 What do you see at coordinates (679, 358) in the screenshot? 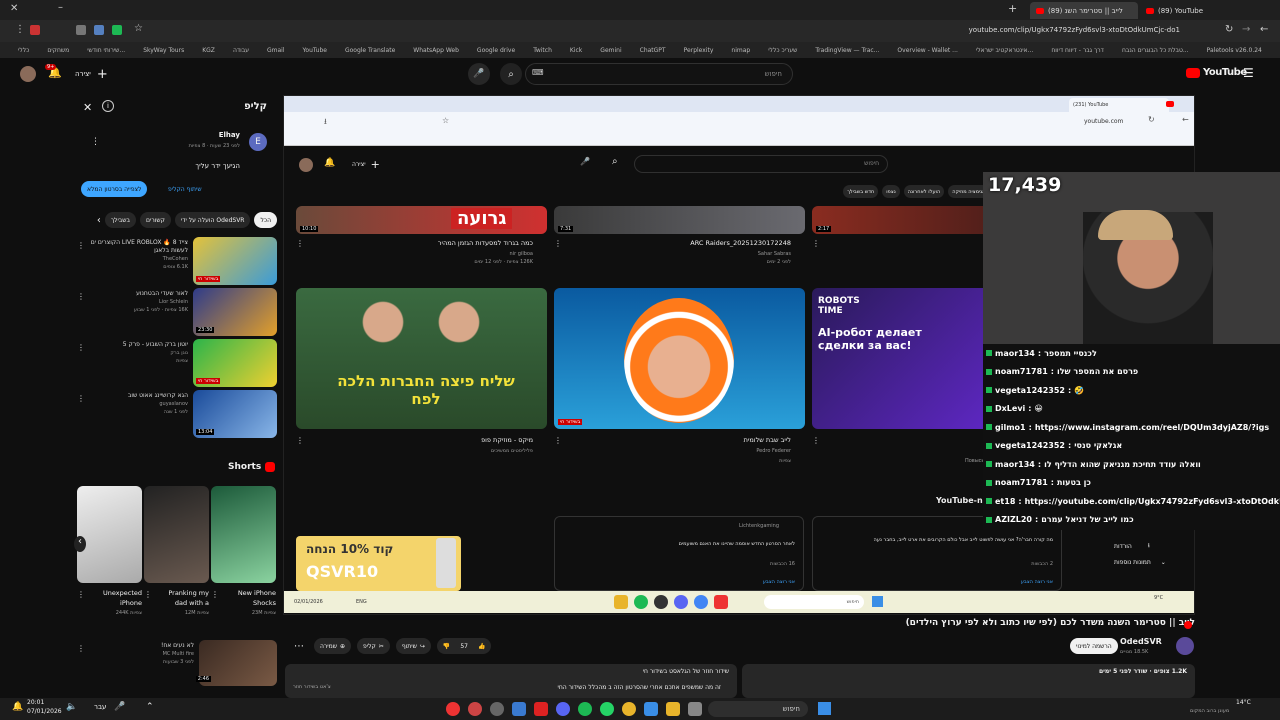
I see `video-thumbnail: בשידור חי` at bounding box center [679, 358].